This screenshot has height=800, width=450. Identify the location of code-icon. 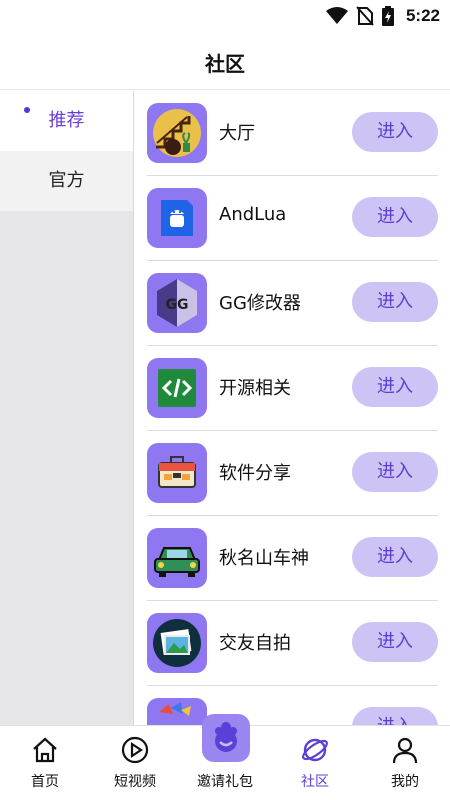
(177, 388).